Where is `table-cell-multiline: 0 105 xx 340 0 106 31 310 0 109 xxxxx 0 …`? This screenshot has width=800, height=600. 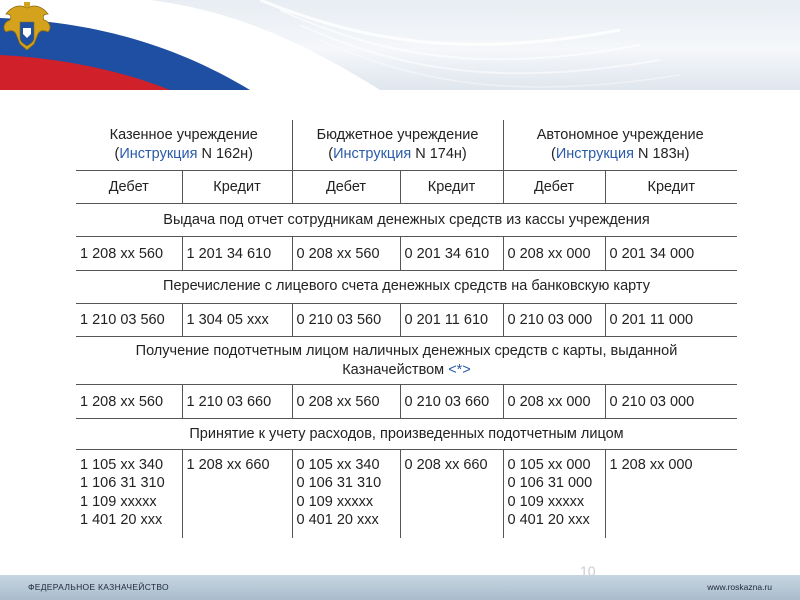 table-cell-multiline: 0 105 xx 340 0 106 31 310 0 109 xxxxx 0 … is located at coordinates (346, 493).